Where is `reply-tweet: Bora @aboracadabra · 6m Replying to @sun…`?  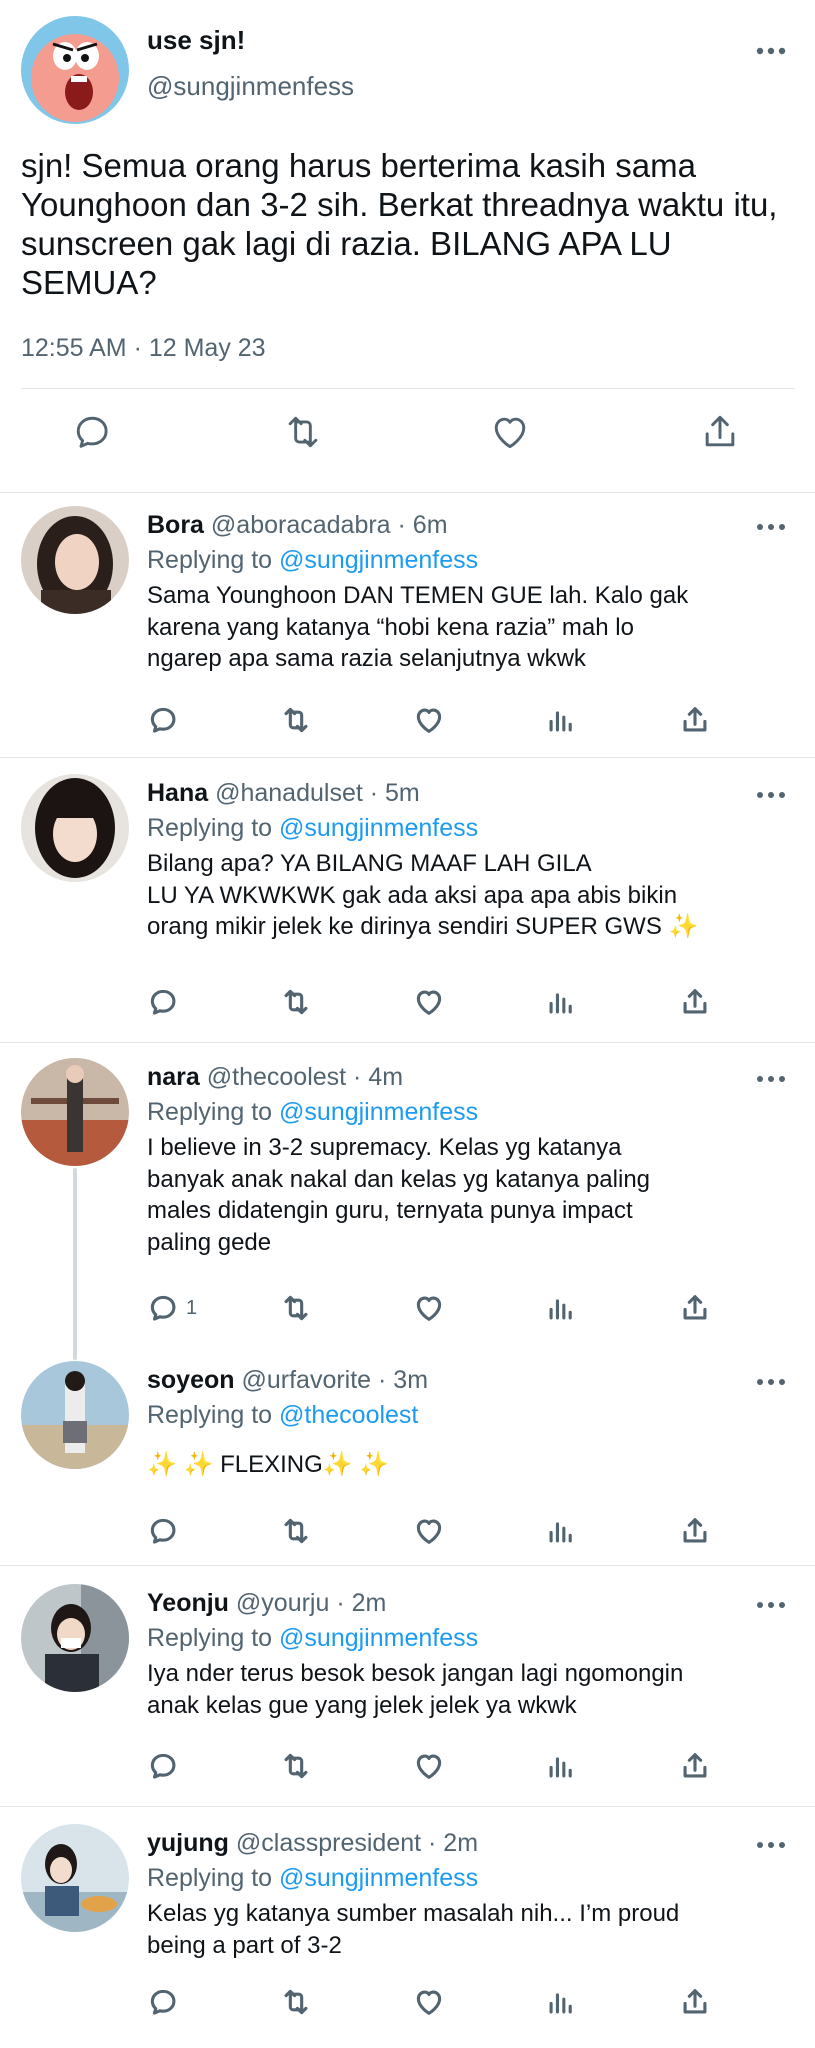
reply-tweet: Bora @aboracadabra · 6m Replying to @sun… is located at coordinates (407, 625).